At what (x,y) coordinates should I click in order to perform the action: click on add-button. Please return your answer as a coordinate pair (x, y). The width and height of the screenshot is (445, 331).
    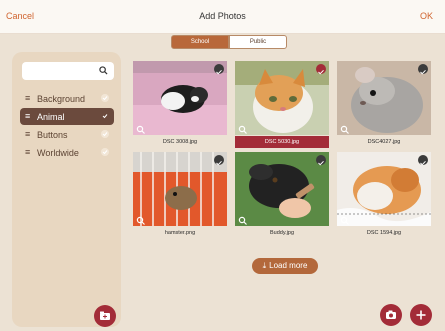
    Looking at the image, I should click on (421, 315).